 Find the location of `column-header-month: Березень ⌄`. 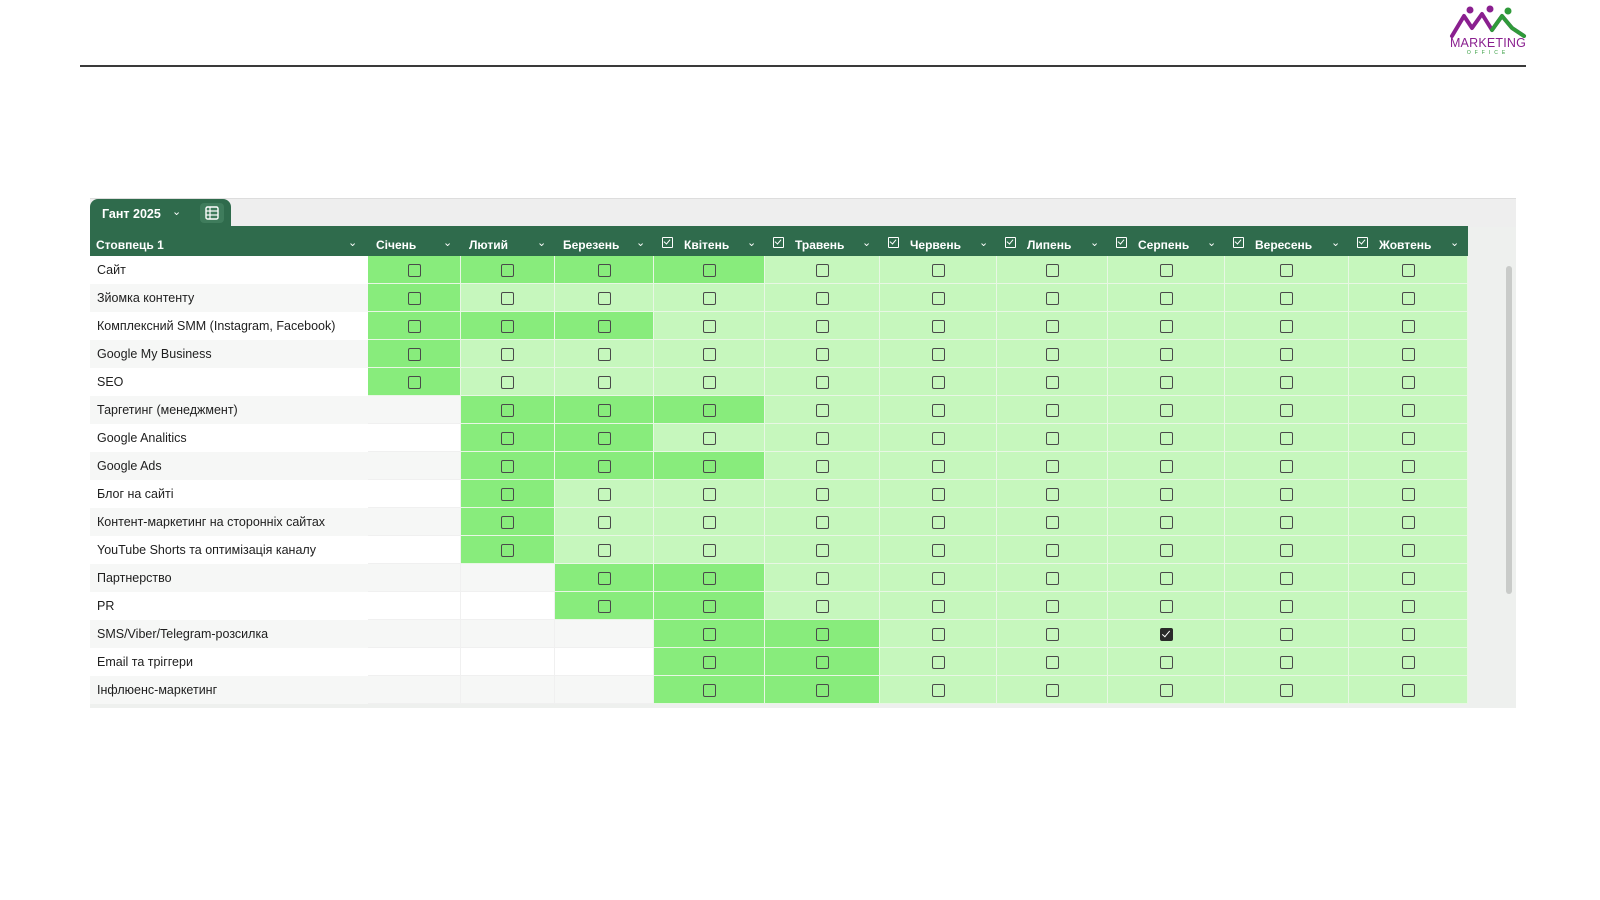

column-header-month: Березень ⌄ is located at coordinates (604, 241).